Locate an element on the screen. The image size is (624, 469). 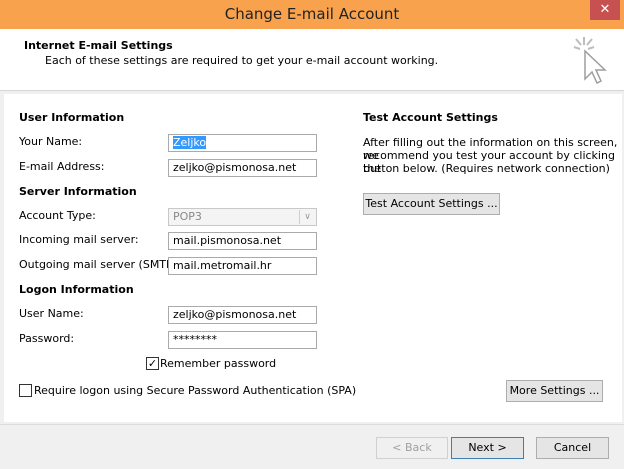
checkmark-icon: ✓ is located at coordinates (152, 363).